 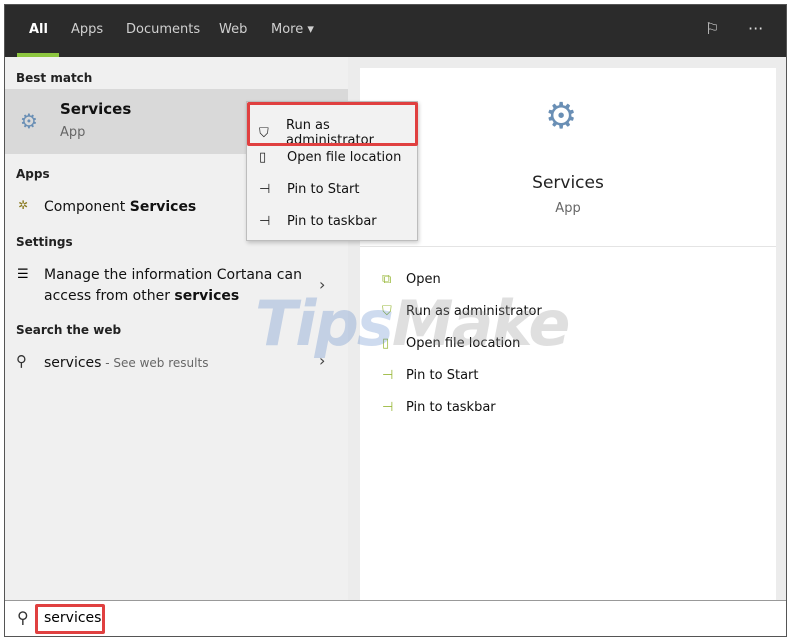 I want to click on settings-header: Settings, so click(x=44, y=242).